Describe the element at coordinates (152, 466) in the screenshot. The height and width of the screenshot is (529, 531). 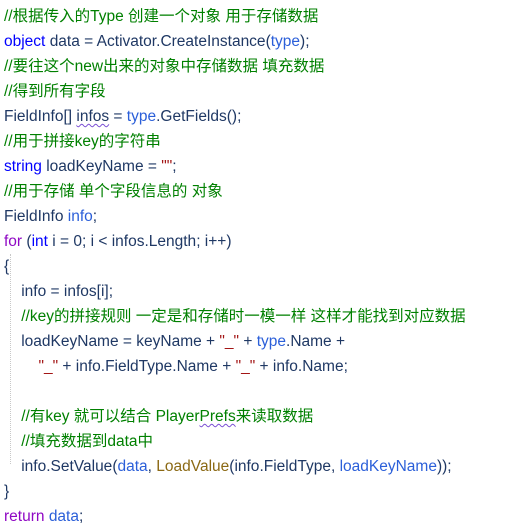
I see `code-token-punct: ,` at that location.